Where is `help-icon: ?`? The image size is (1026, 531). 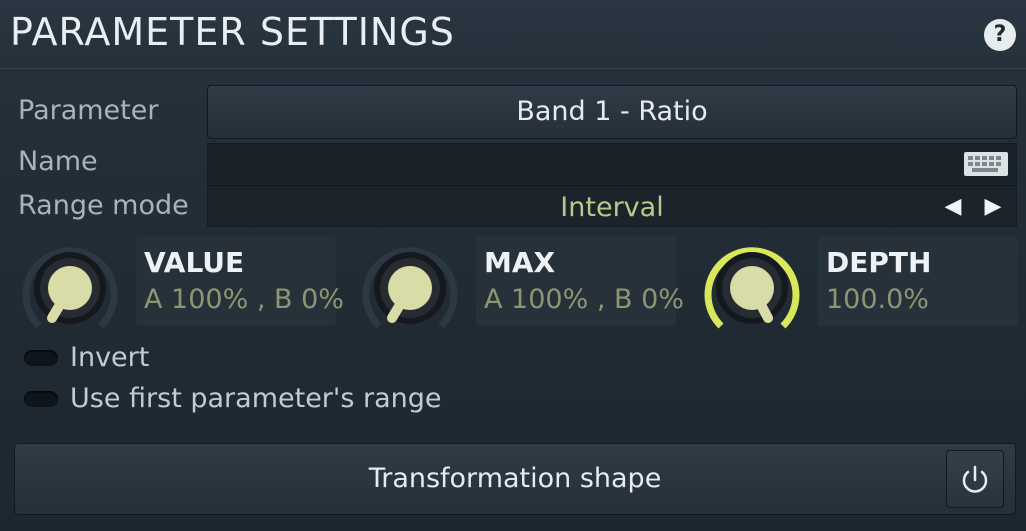 help-icon: ? is located at coordinates (1000, 35).